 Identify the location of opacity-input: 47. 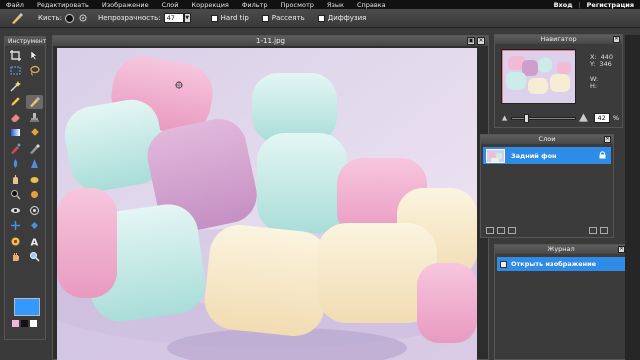
(173, 18).